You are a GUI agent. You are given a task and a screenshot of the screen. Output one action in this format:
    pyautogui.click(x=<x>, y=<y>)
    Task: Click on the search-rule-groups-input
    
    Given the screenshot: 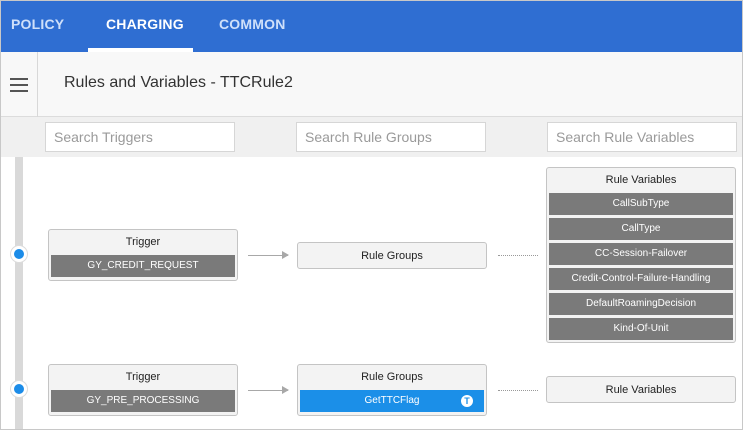 What is the action you would take?
    pyautogui.click(x=391, y=137)
    